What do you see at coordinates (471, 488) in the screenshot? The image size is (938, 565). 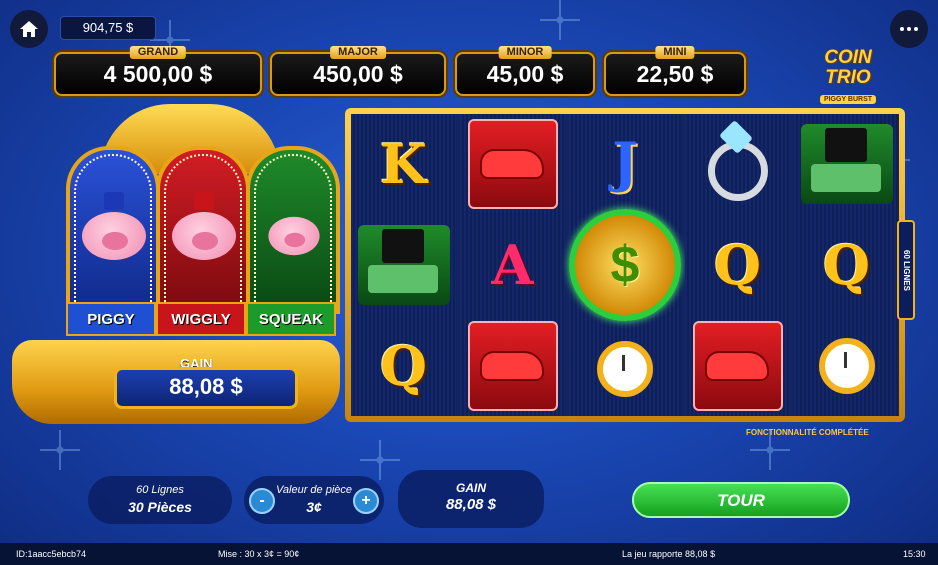 I see `gain-label: GAIN` at bounding box center [471, 488].